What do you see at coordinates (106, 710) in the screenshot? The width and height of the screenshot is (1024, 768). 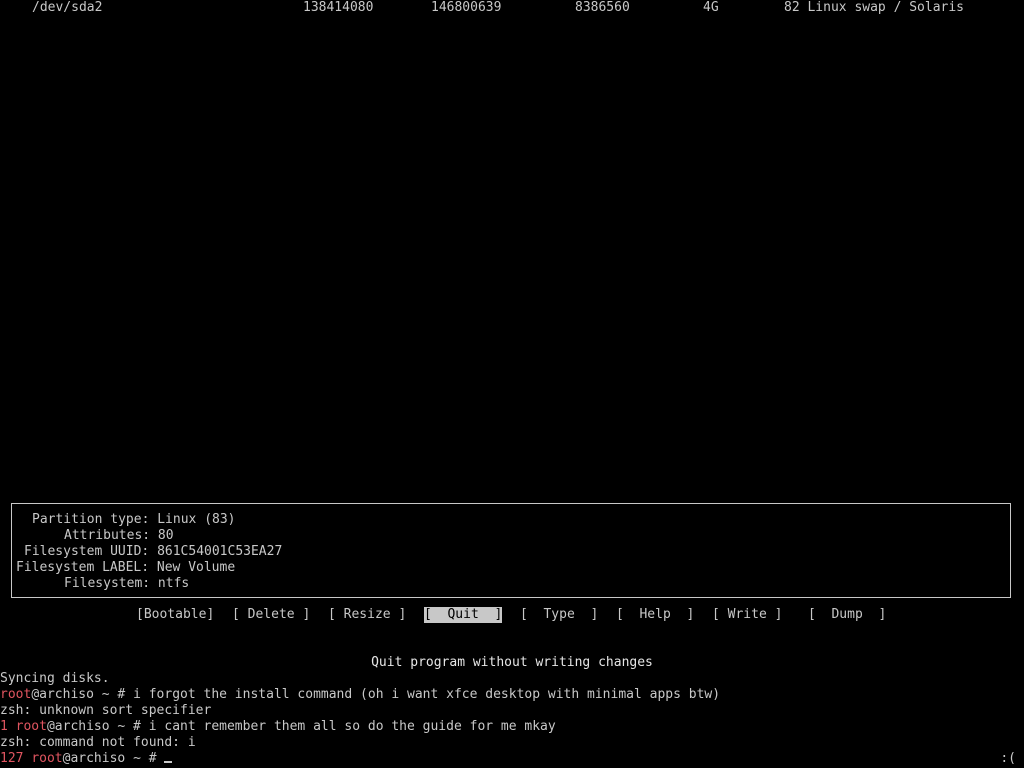 I see `terminal-output-1: zsh: unknown sort specifier` at bounding box center [106, 710].